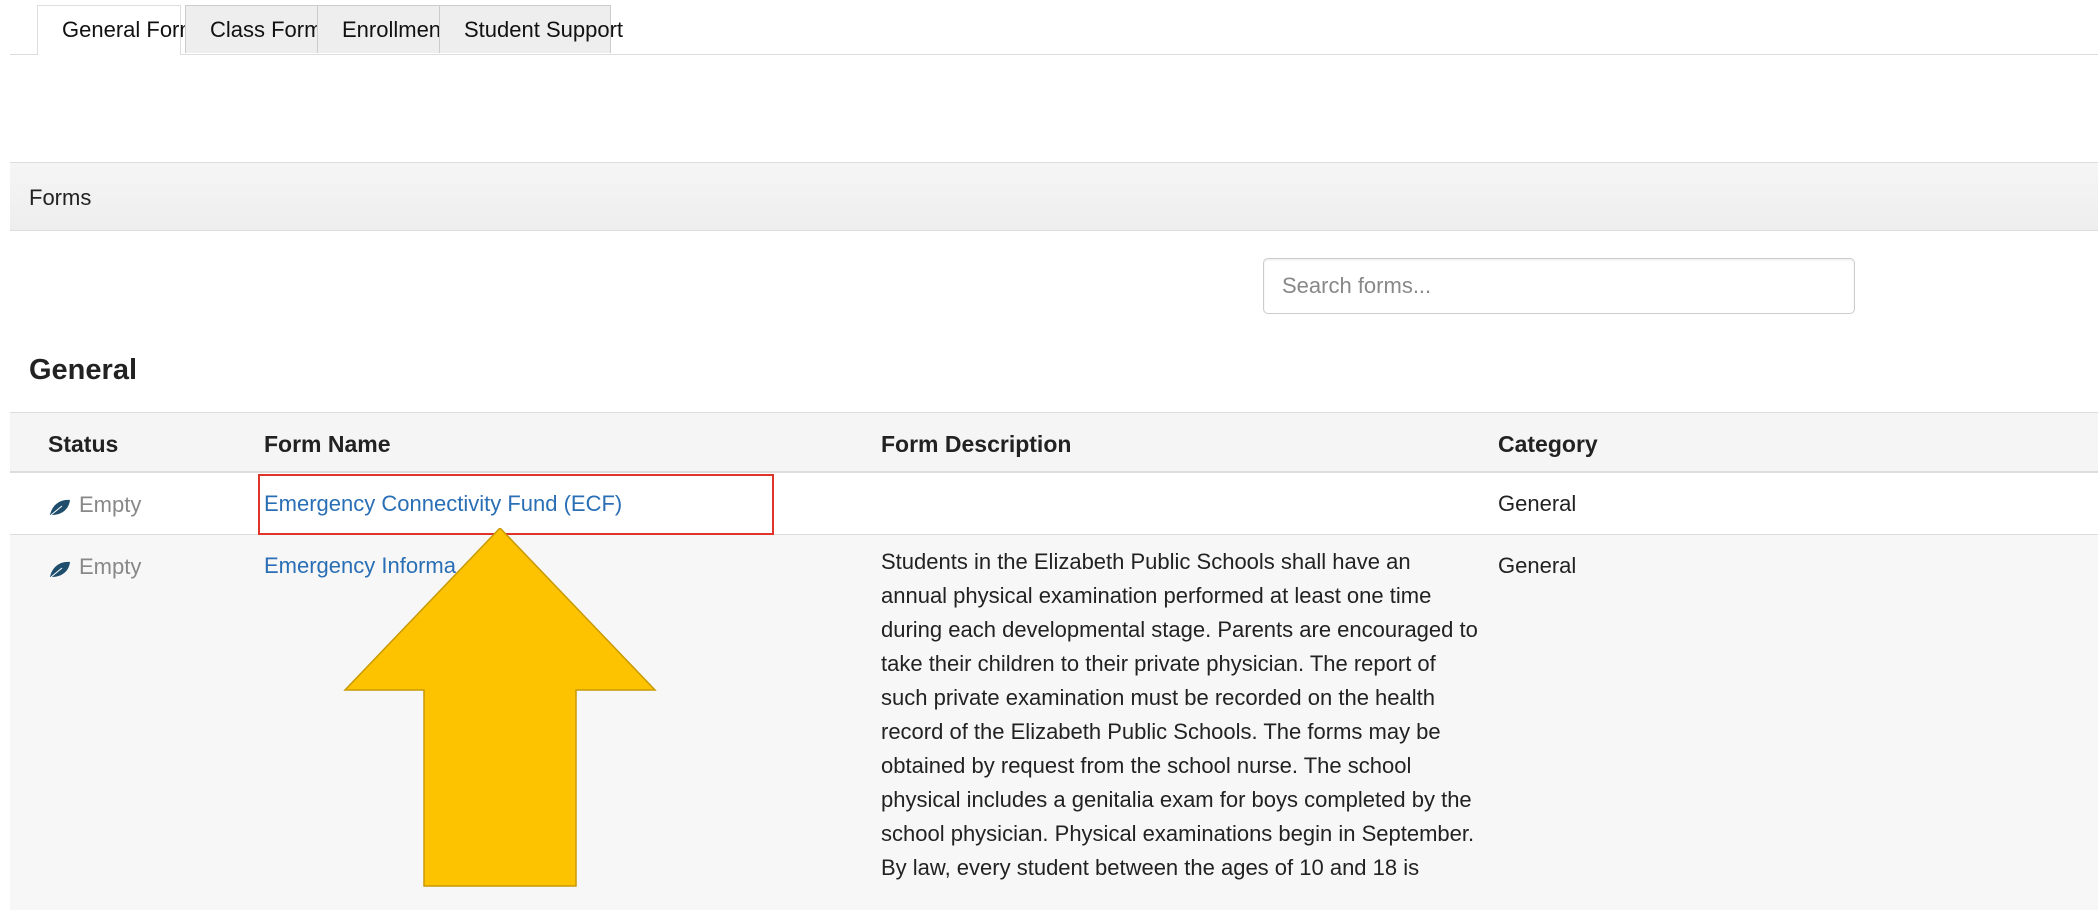  What do you see at coordinates (382, 29) in the screenshot?
I see `tab-enrollment: Enrollment` at bounding box center [382, 29].